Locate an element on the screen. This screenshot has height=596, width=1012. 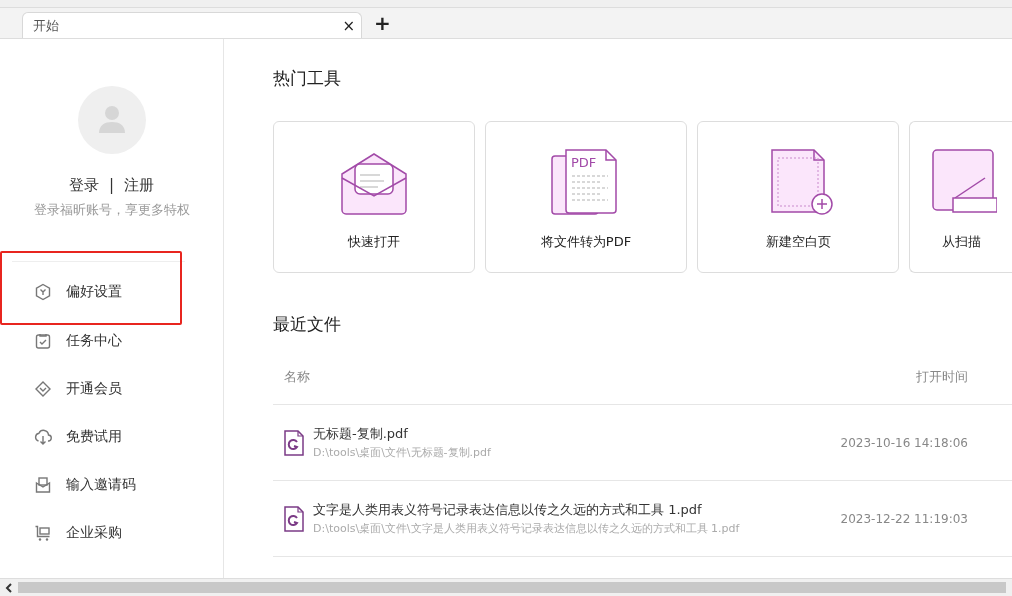
column-header: 打开时间 is located at coordinates (942, 377).